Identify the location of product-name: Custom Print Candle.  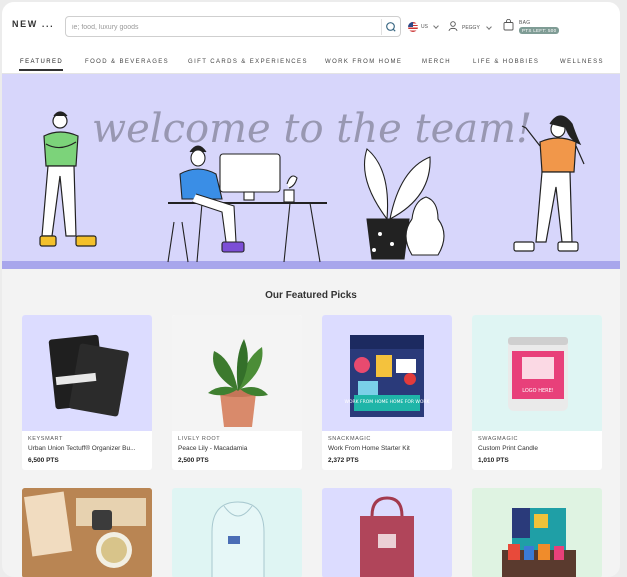
(538, 448).